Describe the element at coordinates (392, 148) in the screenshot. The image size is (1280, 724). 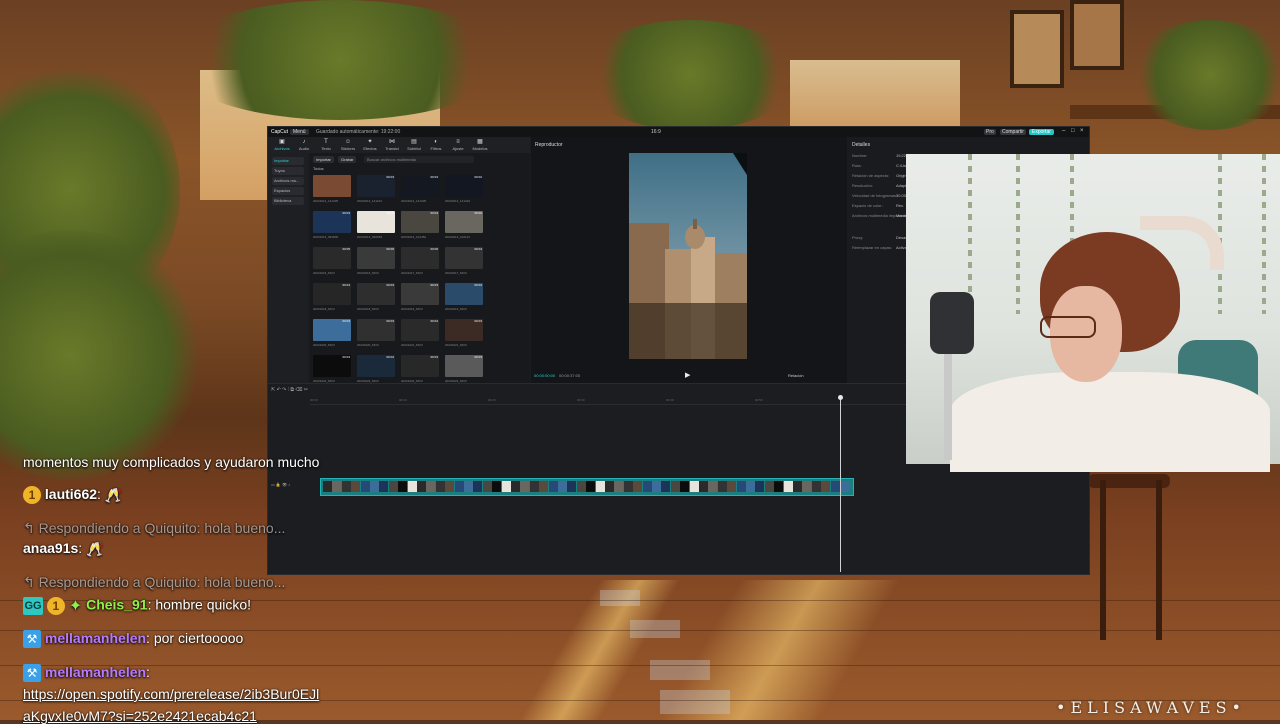
I see `toolbar-label: Transici` at that location.